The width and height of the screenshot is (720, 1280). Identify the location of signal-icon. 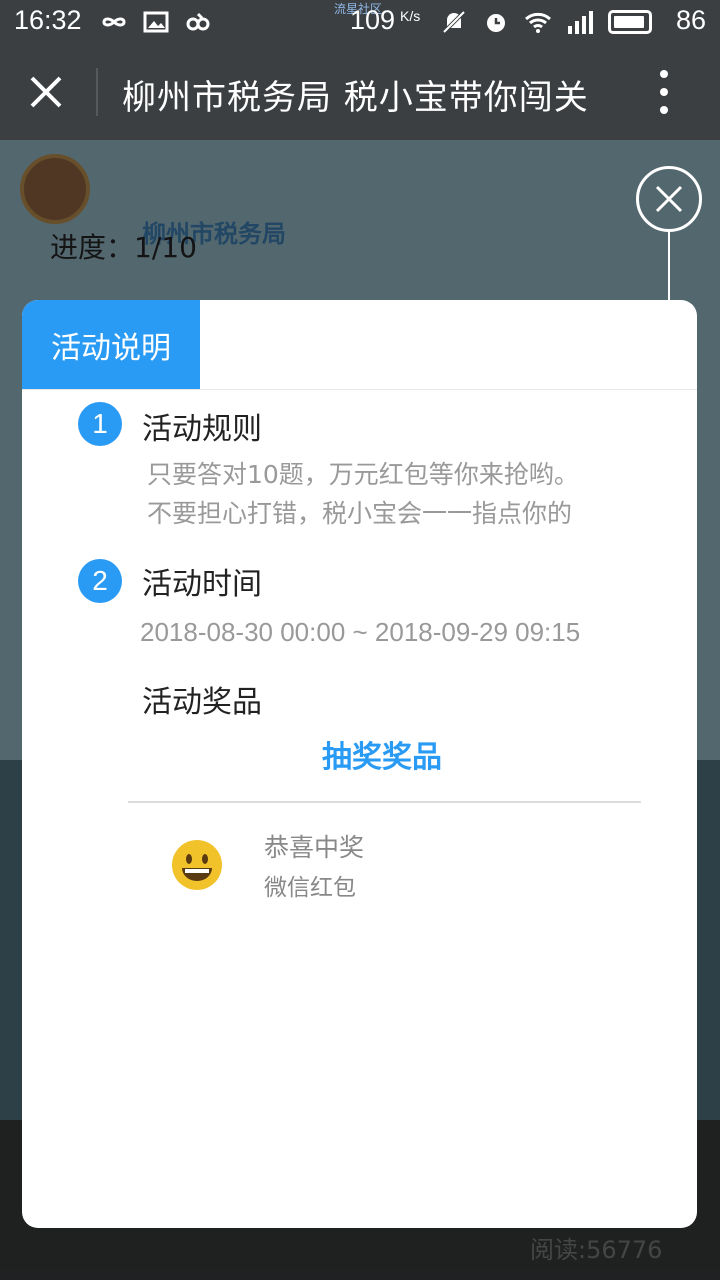
(580, 22).